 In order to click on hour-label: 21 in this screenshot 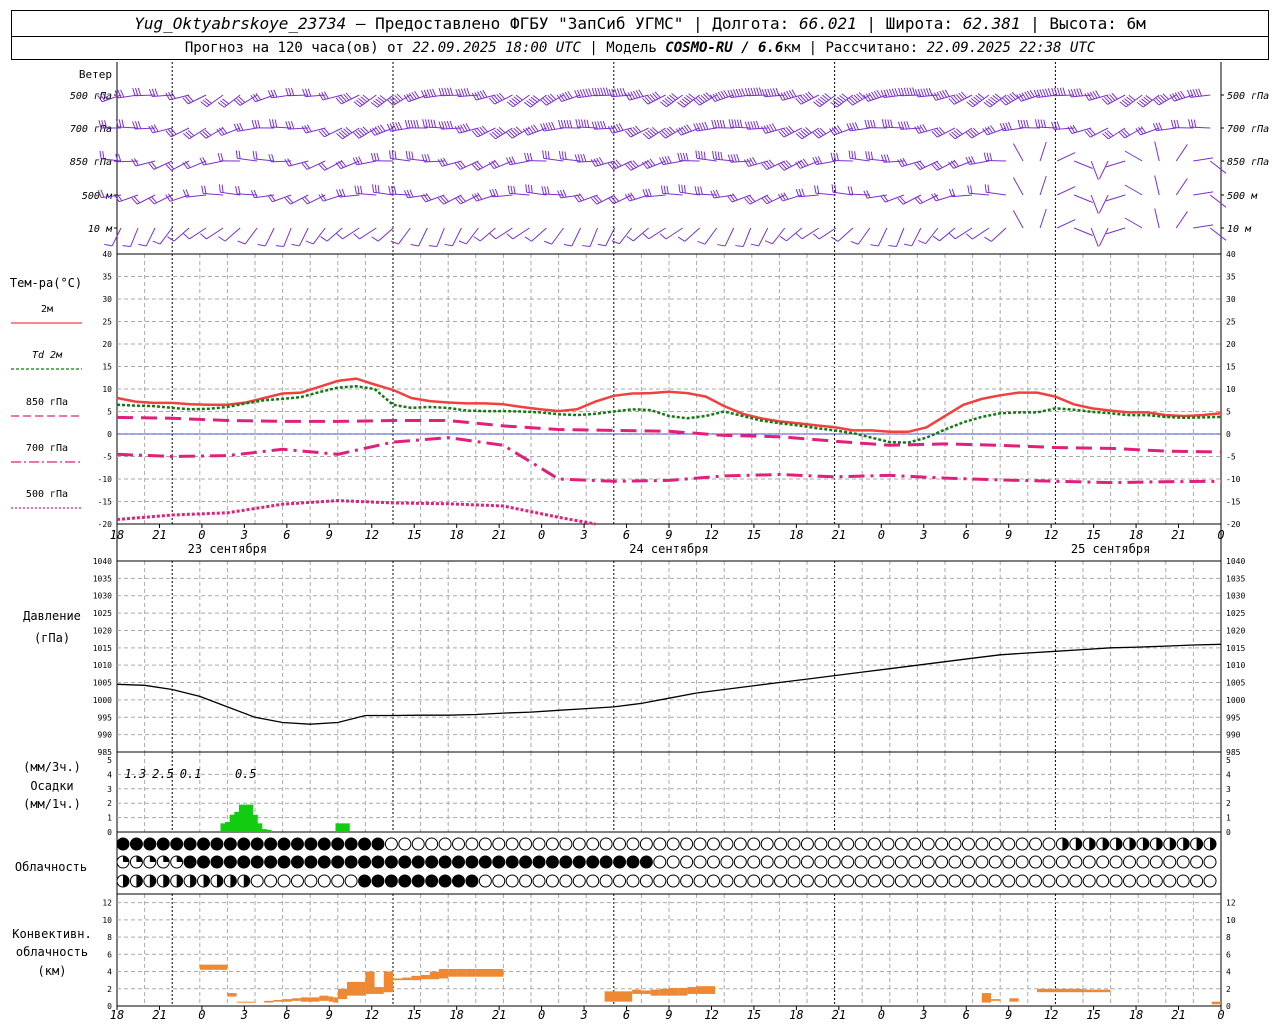, I will do `click(1178, 535)`.